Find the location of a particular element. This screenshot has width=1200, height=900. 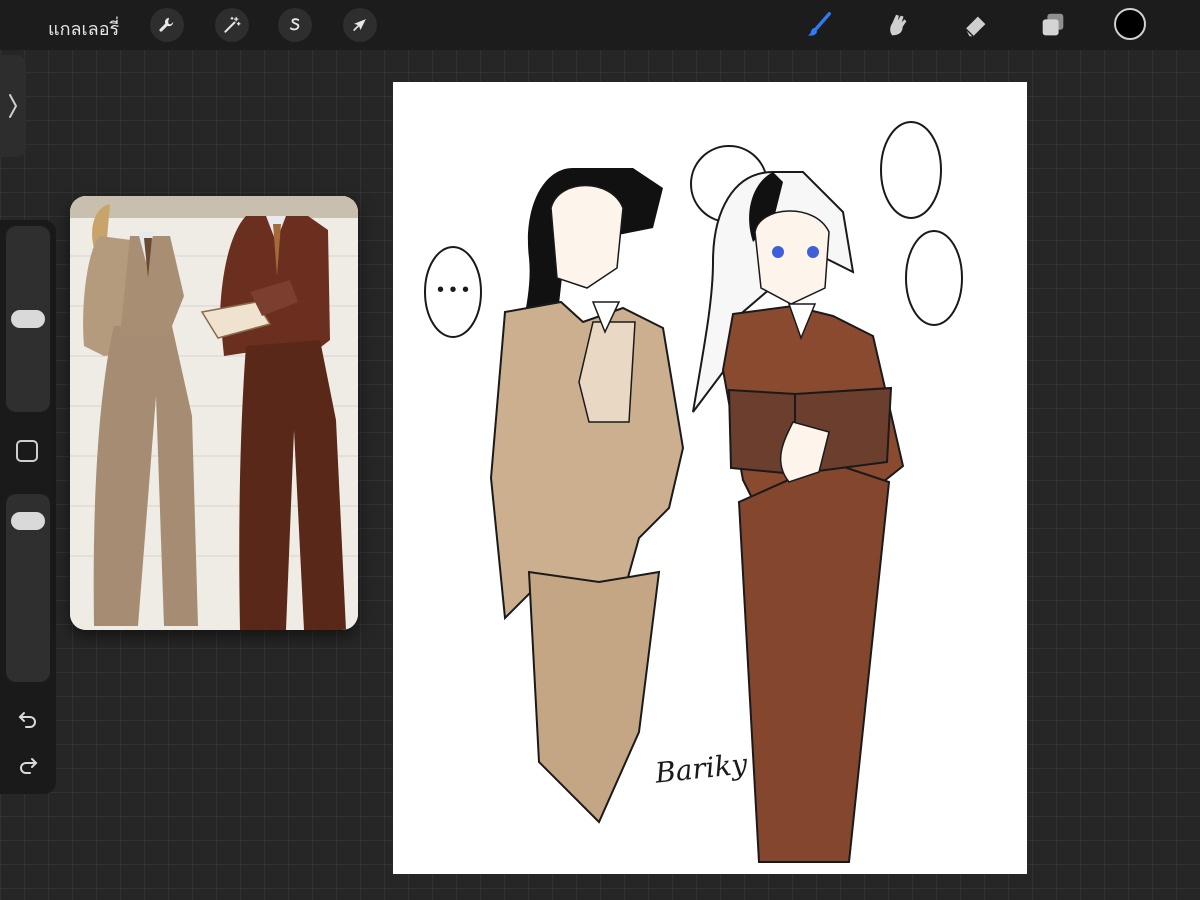

ellipsis-text: • • • is located at coordinates (453, 290).